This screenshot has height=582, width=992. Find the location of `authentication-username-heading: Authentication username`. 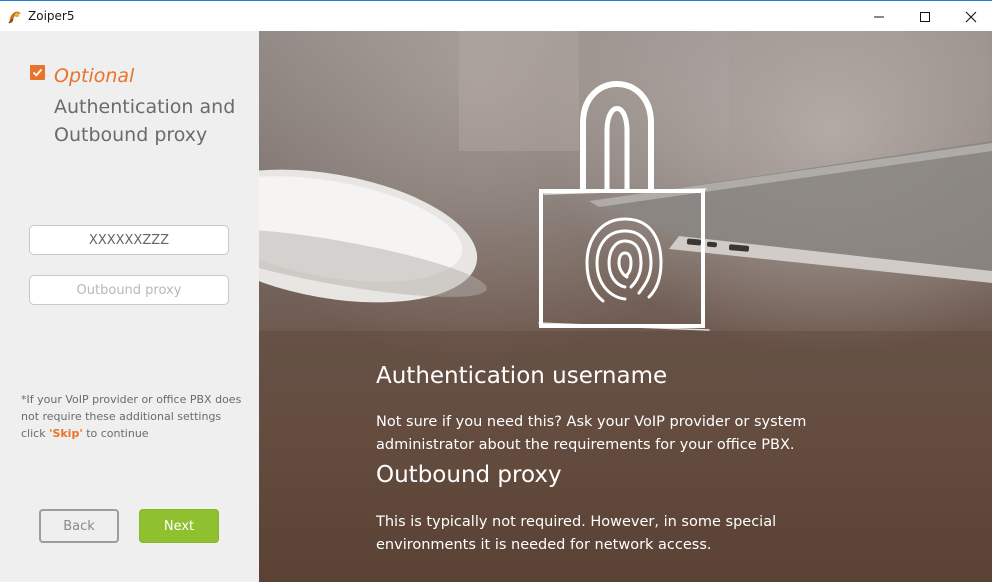

authentication-username-heading: Authentication username is located at coordinates (522, 376).